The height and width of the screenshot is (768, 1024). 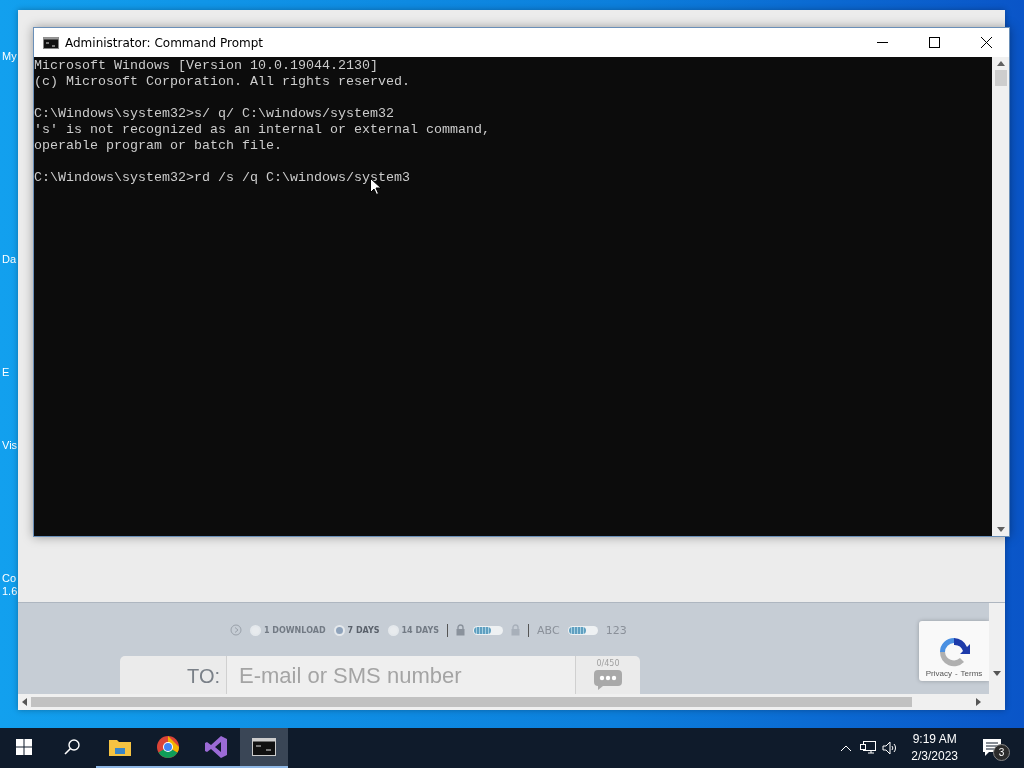 What do you see at coordinates (168, 747) in the screenshot?
I see `browser-icon` at bounding box center [168, 747].